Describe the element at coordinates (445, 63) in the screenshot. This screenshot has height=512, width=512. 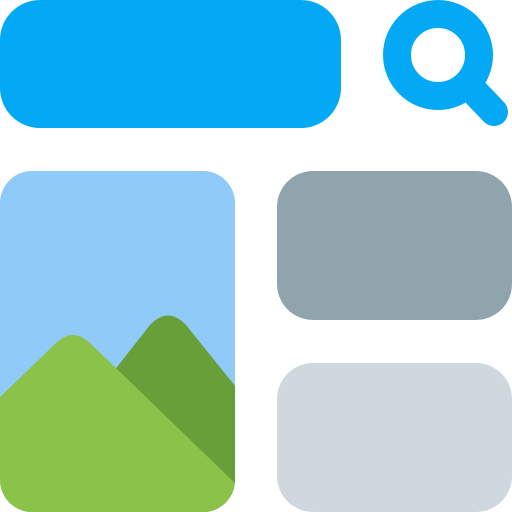
I see `search-icon` at that location.